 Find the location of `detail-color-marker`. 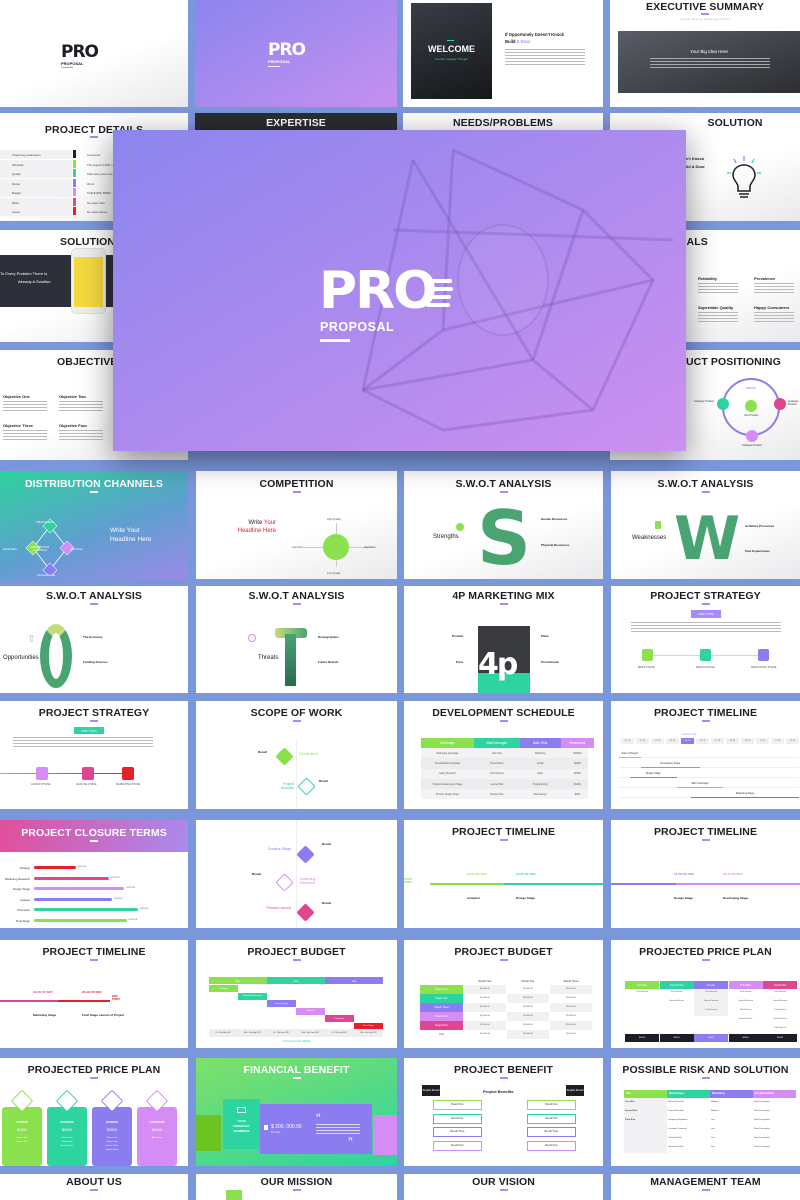

detail-color-marker is located at coordinates (74, 192).